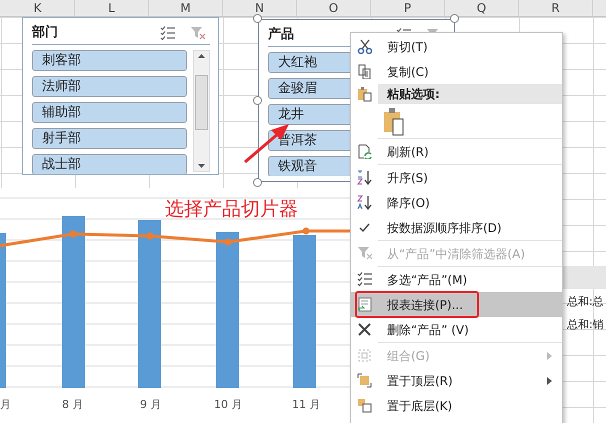 The height and width of the screenshot is (423, 606). I want to click on axis-label: 10 月, so click(228, 405).